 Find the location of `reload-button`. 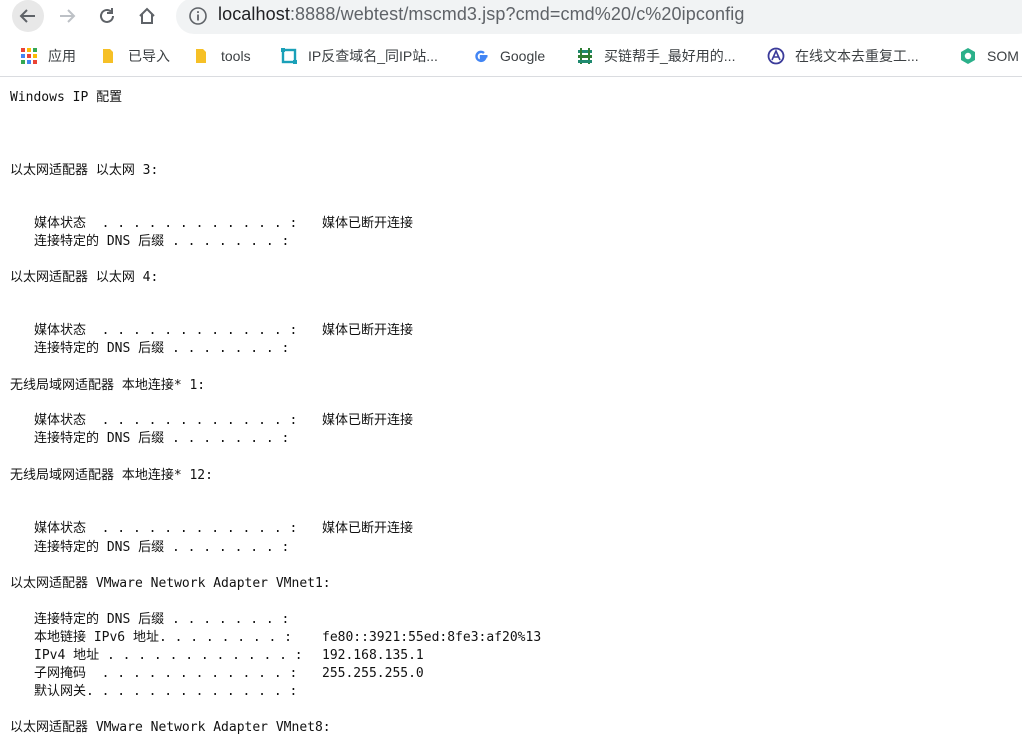

reload-button is located at coordinates (107, 16).